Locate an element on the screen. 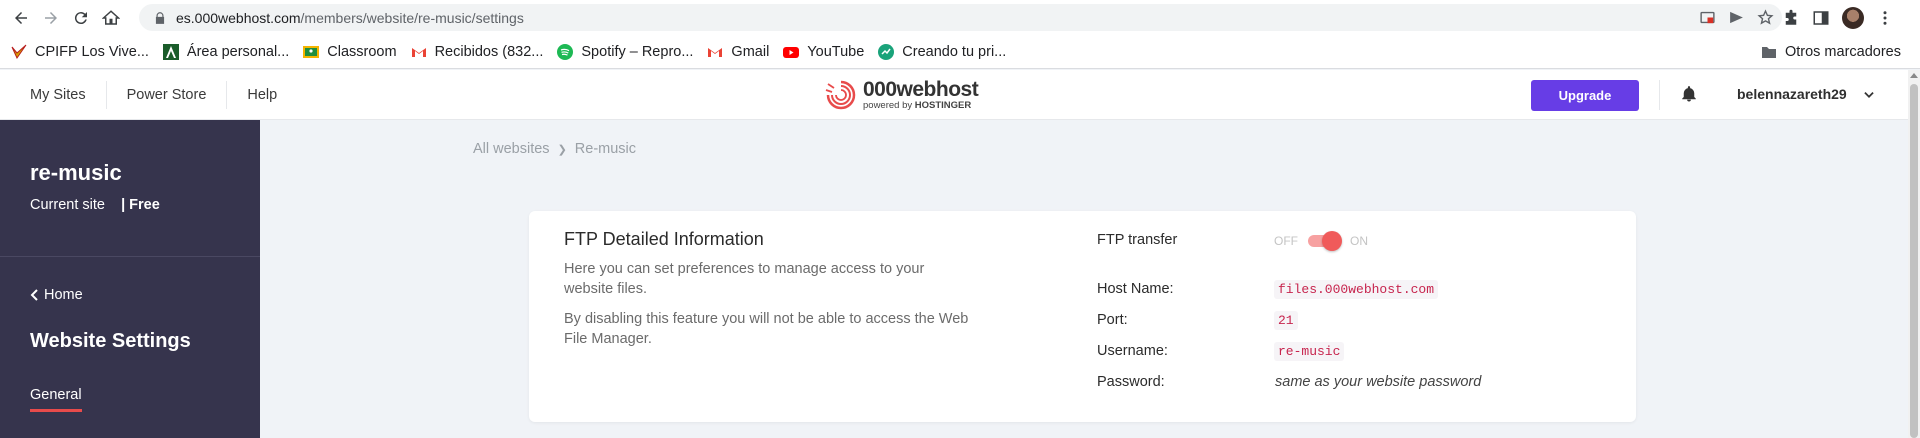 The width and height of the screenshot is (1920, 438). ftp-toggle-group: OFF ON is located at coordinates (1321, 241).